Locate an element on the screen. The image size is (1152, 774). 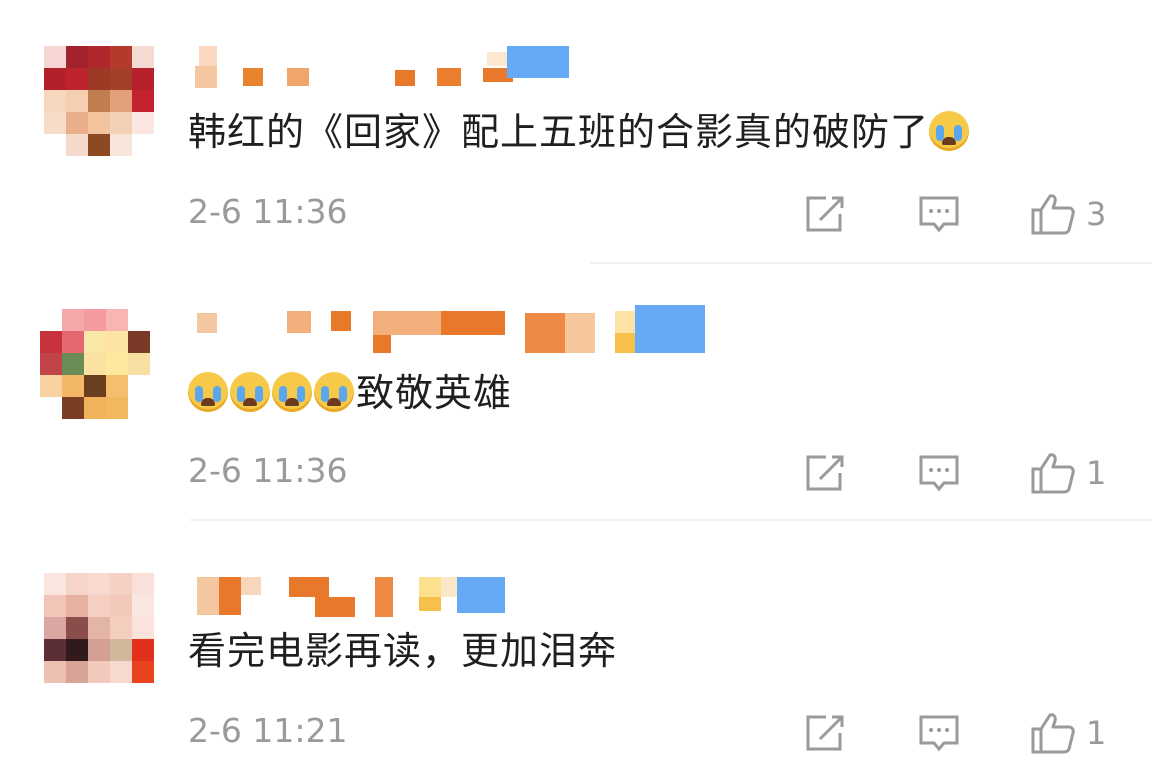
comment-time: 2-6 11:21 is located at coordinates (268, 730).